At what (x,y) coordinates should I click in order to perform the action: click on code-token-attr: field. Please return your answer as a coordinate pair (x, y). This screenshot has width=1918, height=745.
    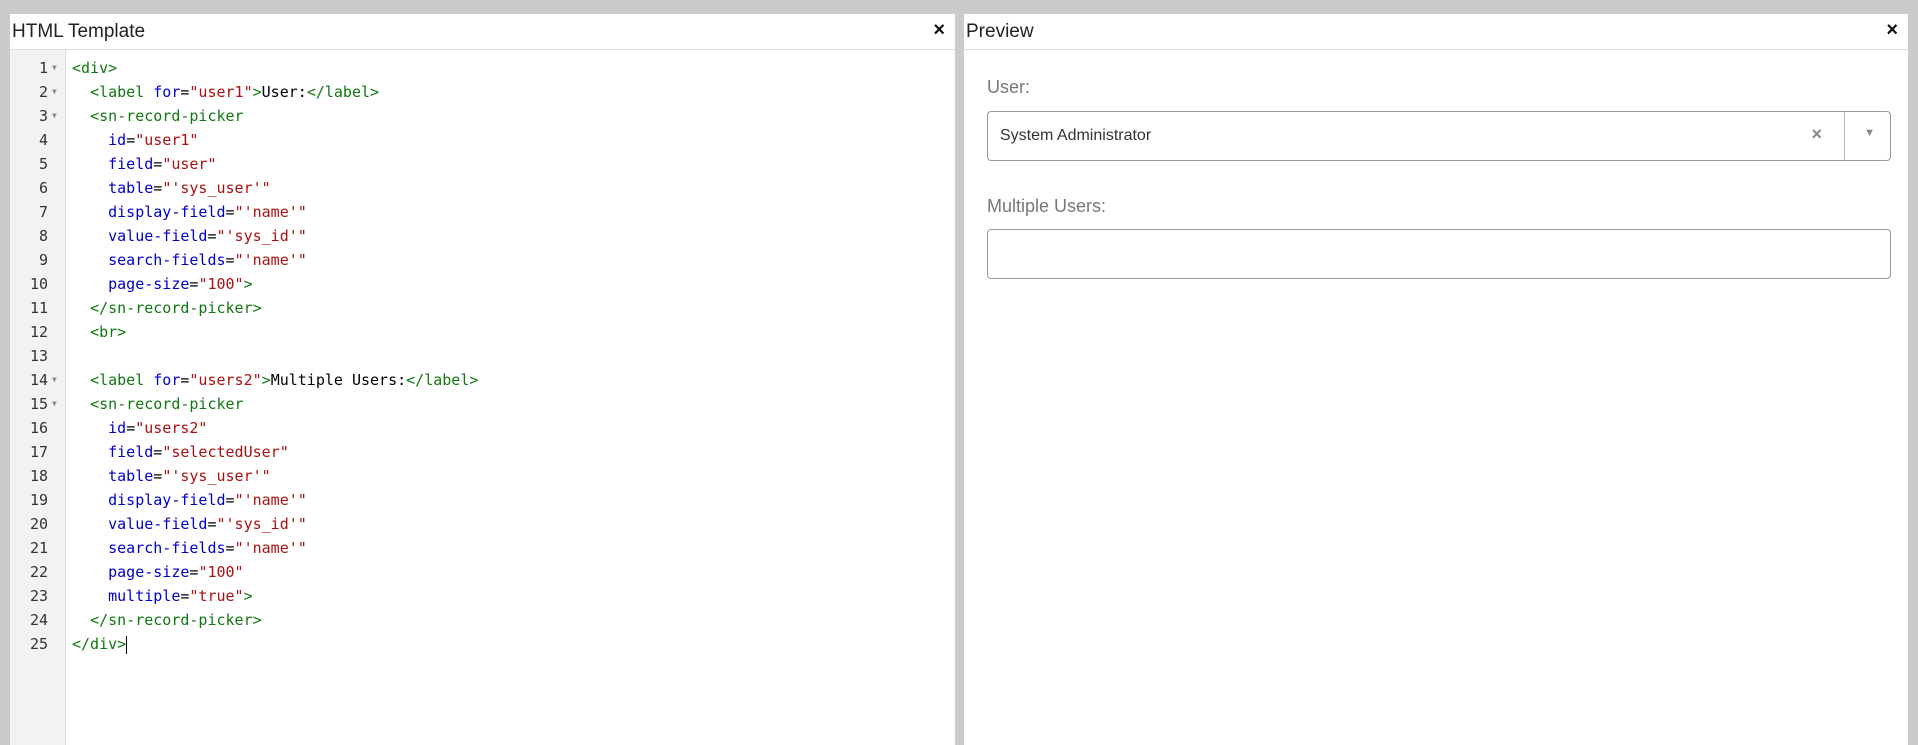
    Looking at the image, I should click on (131, 452).